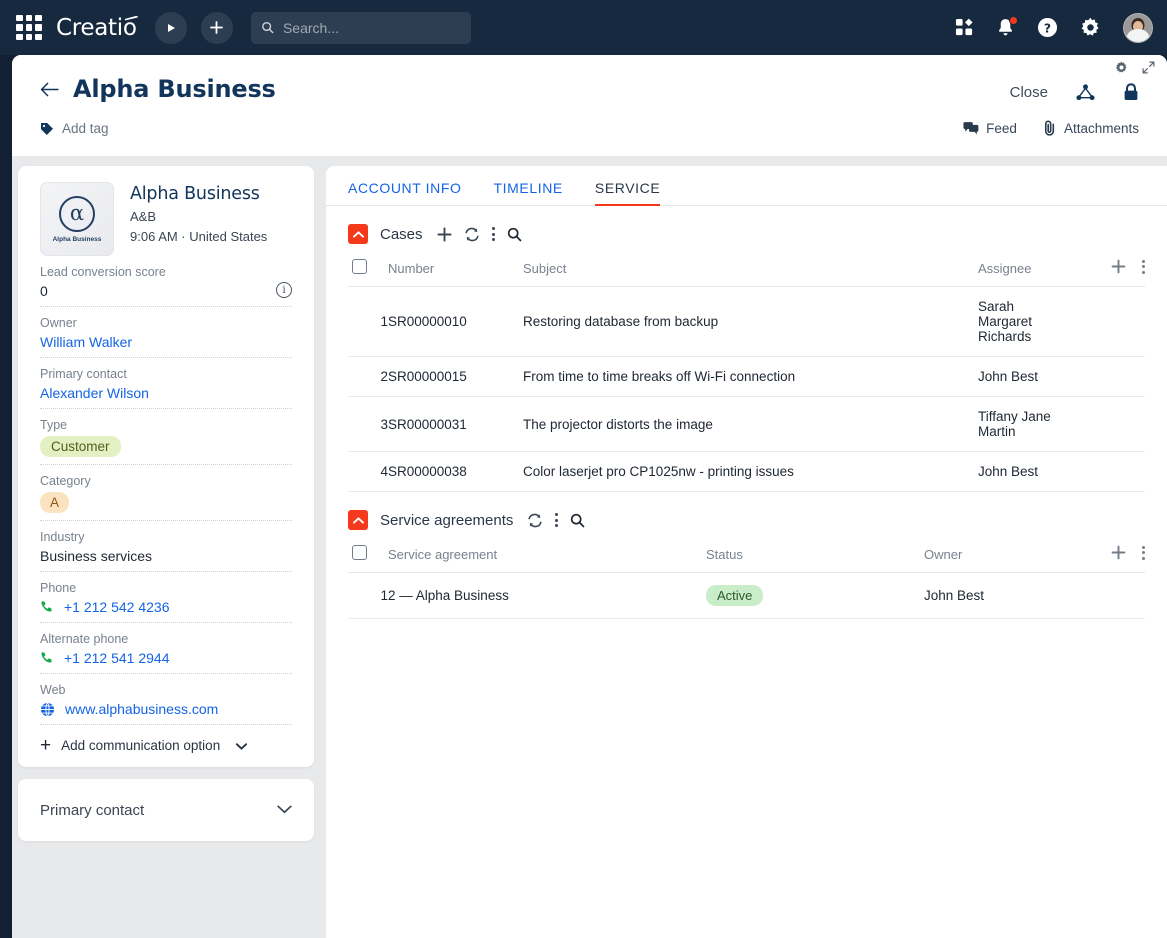 This screenshot has height=938, width=1167. I want to click on feed-link: Feed, so click(990, 128).